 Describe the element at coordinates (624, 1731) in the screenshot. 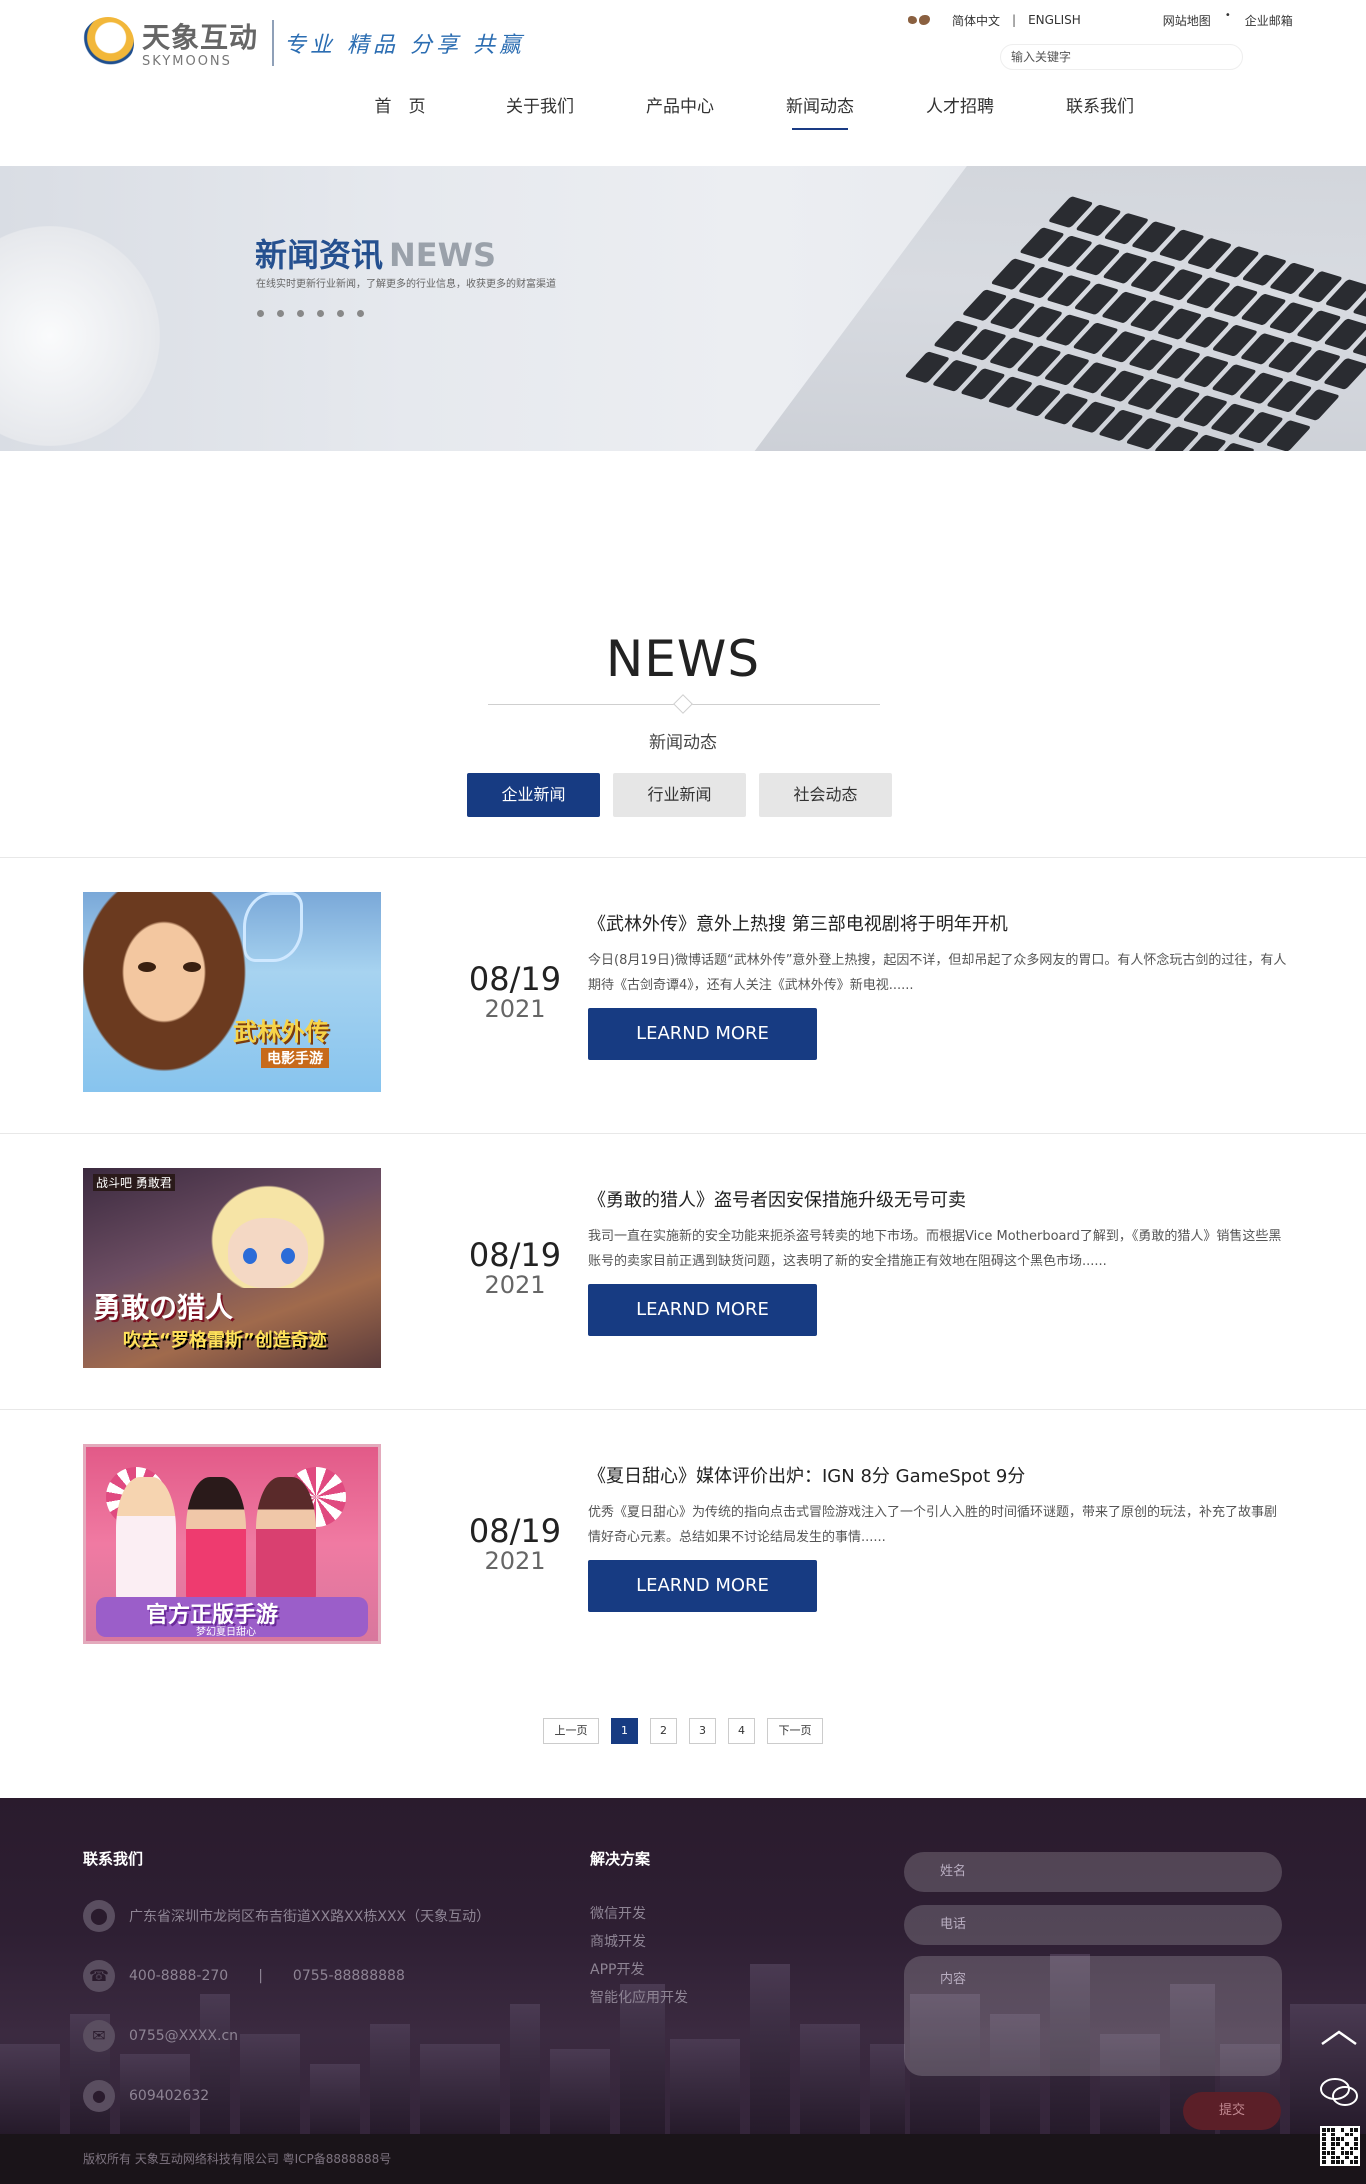

I see `page-button-1: 1` at that location.